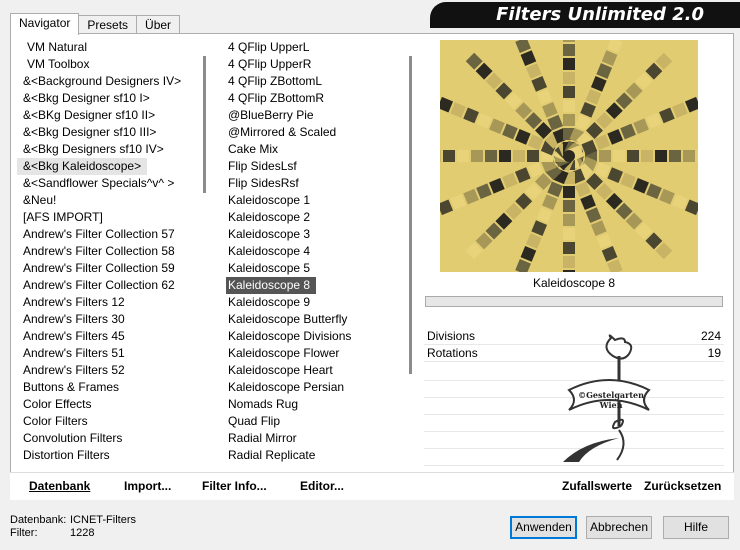  What do you see at coordinates (107, 183) in the screenshot?
I see `category-item: &<Sandflower Specials^v^ >` at bounding box center [107, 183].